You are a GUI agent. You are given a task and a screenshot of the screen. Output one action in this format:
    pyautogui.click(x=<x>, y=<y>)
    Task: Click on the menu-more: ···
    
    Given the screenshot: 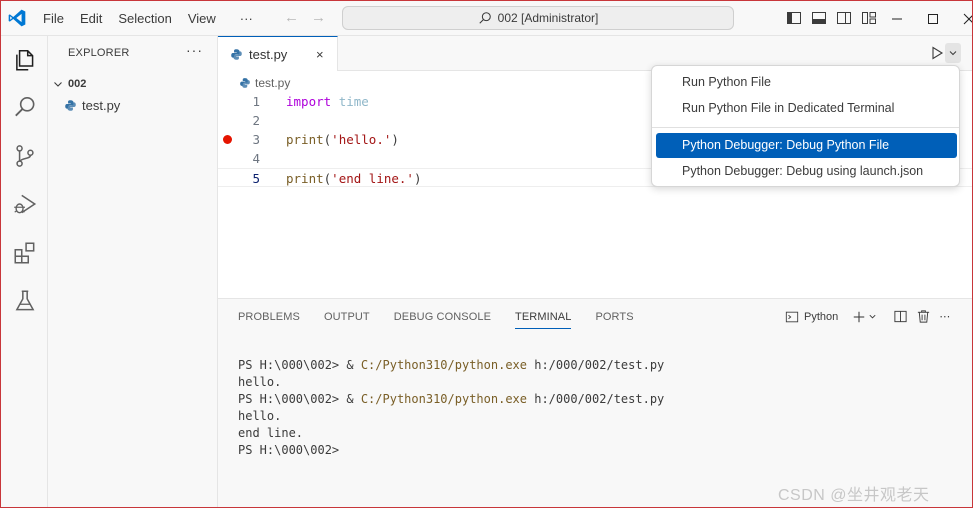 What is the action you would take?
    pyautogui.click(x=246, y=19)
    